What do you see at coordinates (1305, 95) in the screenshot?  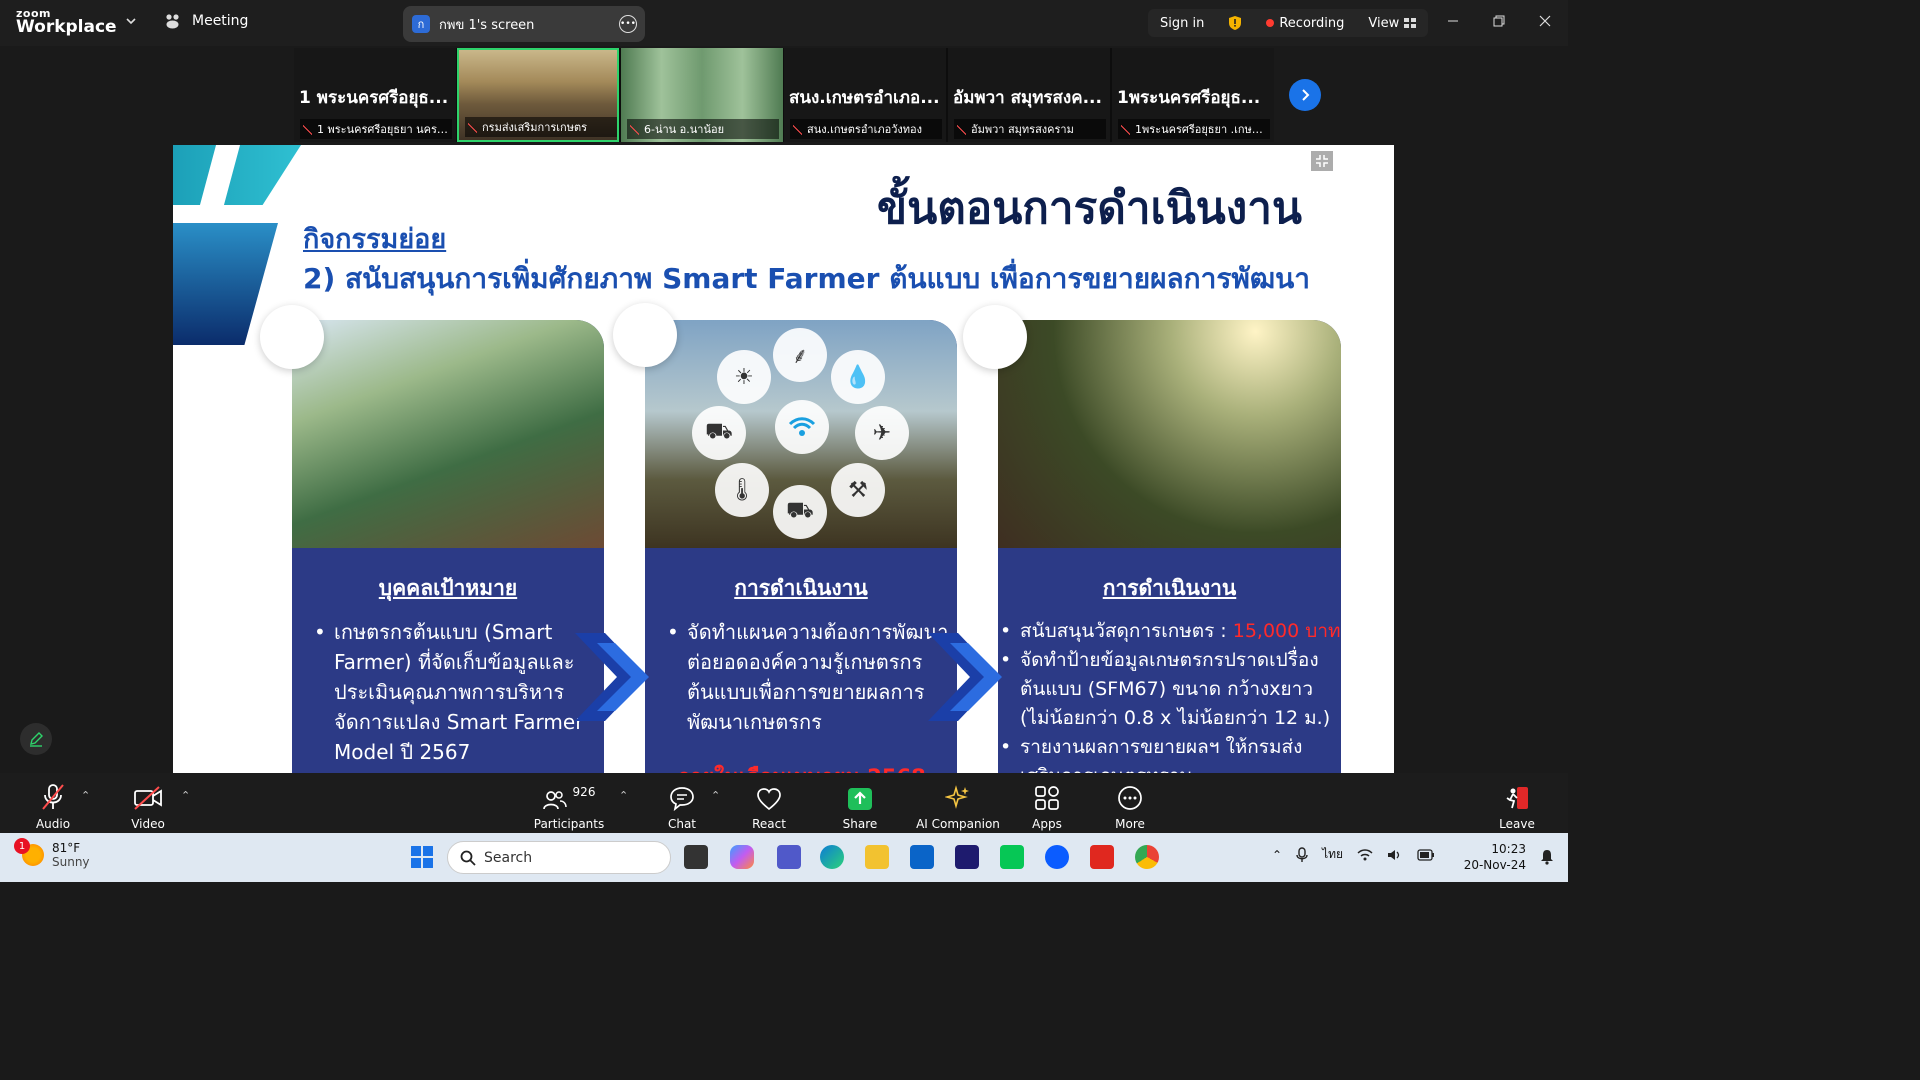 I see `next-page-arrow-icon` at bounding box center [1305, 95].